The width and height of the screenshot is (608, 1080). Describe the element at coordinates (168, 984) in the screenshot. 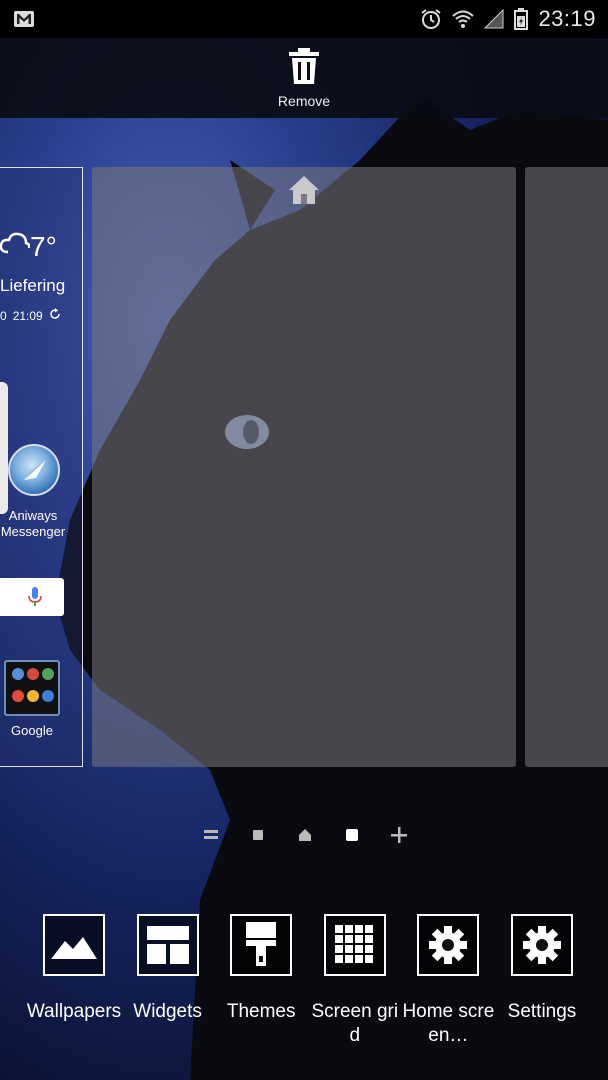

I see `widgets-option: Widgets` at that location.